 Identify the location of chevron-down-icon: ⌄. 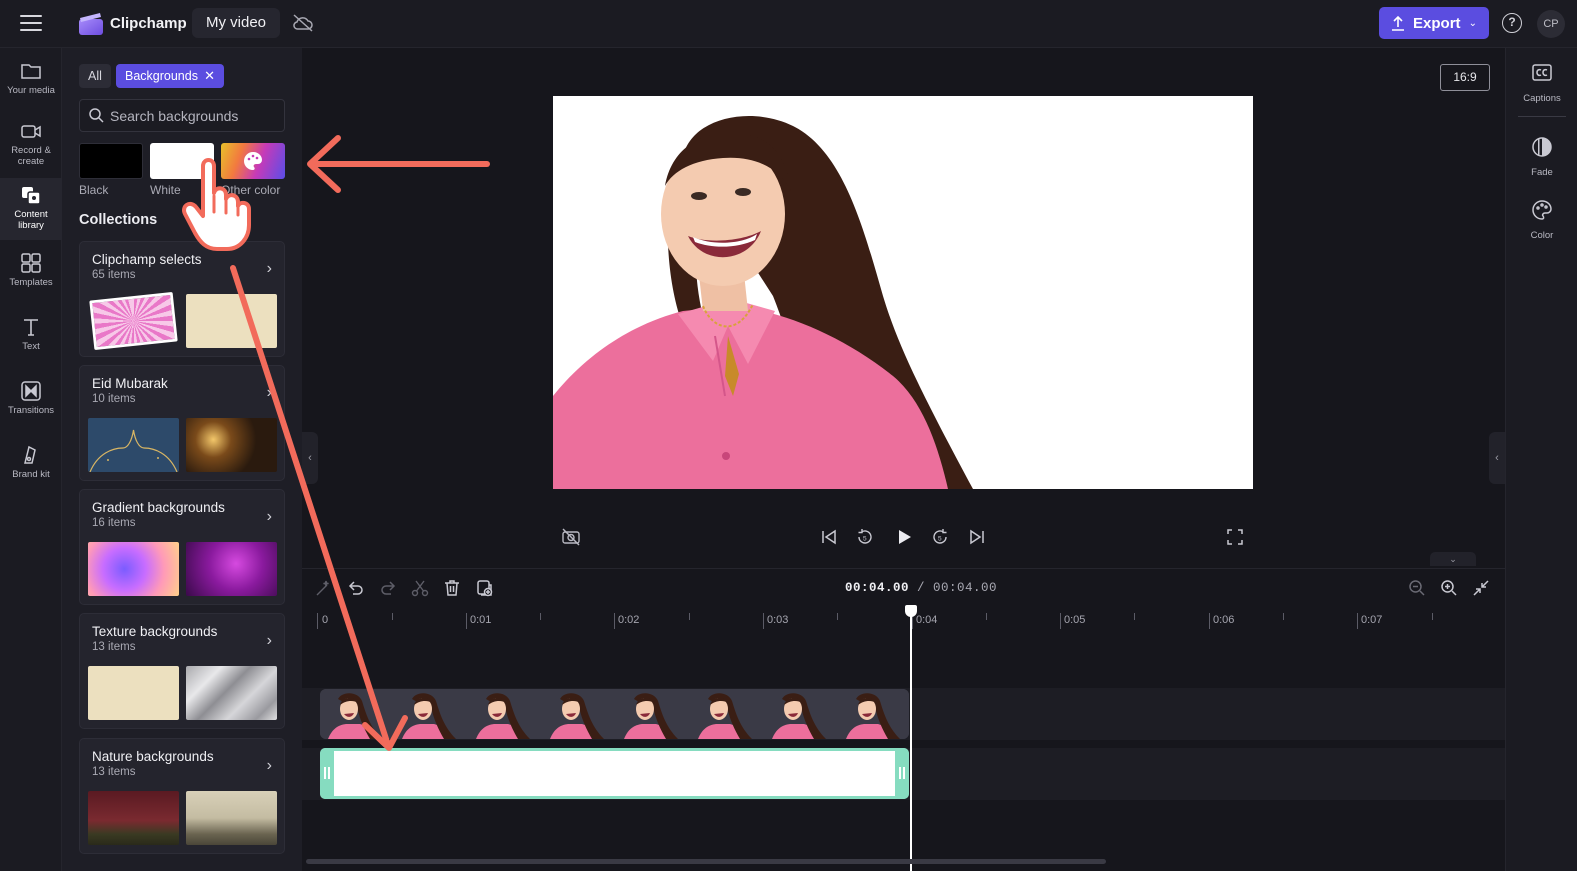
(1472, 23).